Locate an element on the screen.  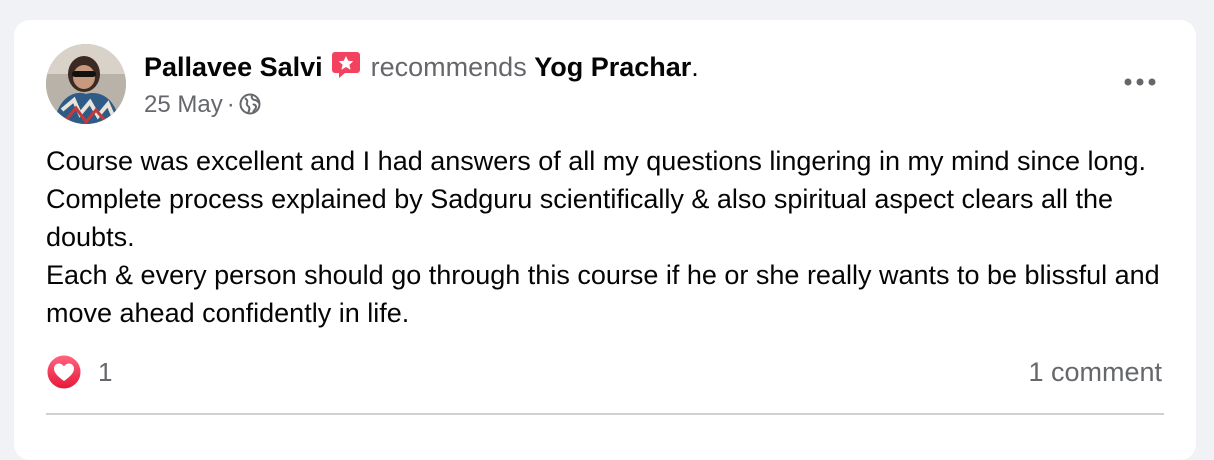
recommended-page-name: Yog Prachar is located at coordinates (612, 67).